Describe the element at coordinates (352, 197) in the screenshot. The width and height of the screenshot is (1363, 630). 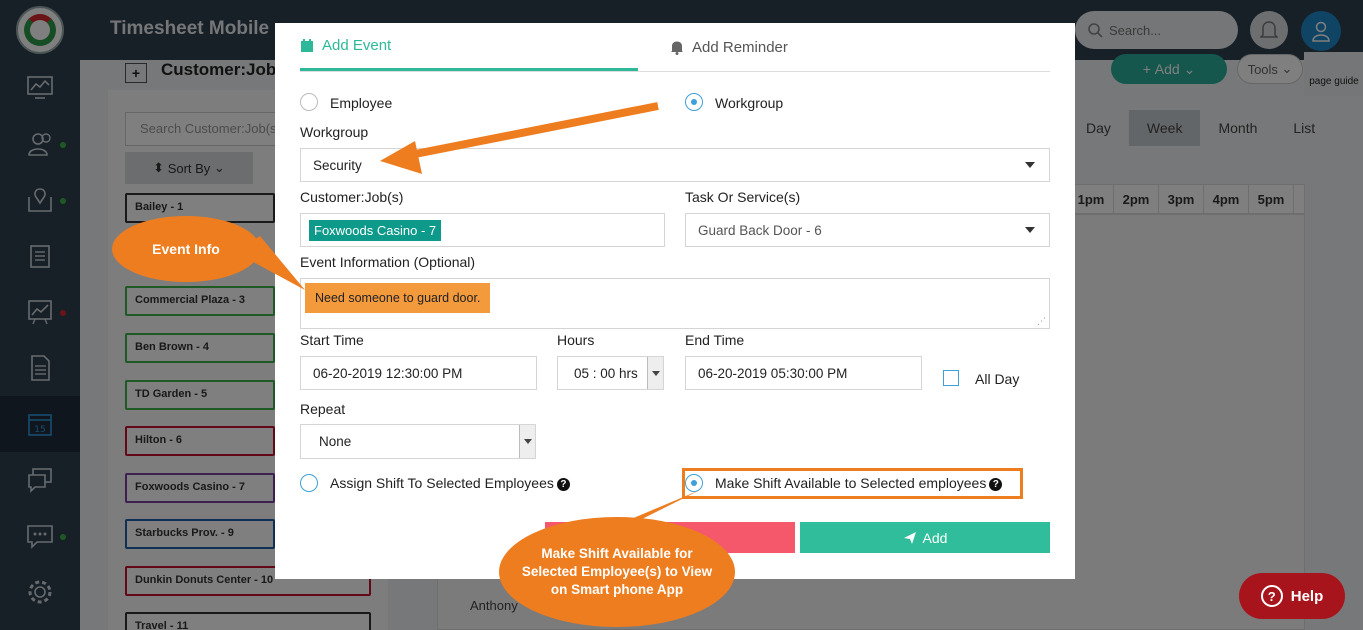
I see `customer-job-label: Customer:Job(s)` at that location.